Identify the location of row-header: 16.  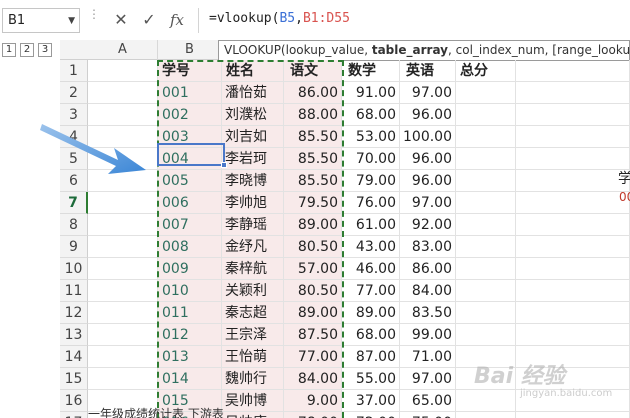
(74, 401).